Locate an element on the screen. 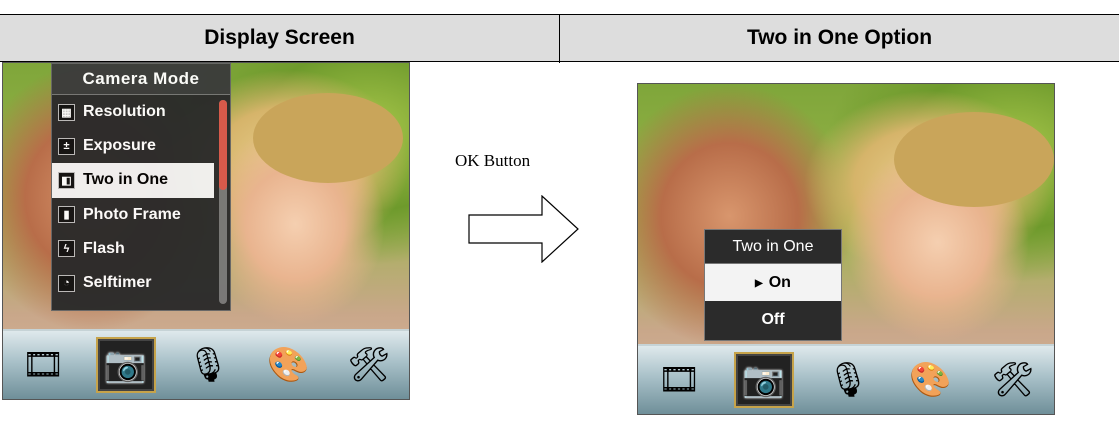 The height and width of the screenshot is (422, 1119). option-off: Off is located at coordinates (773, 319).